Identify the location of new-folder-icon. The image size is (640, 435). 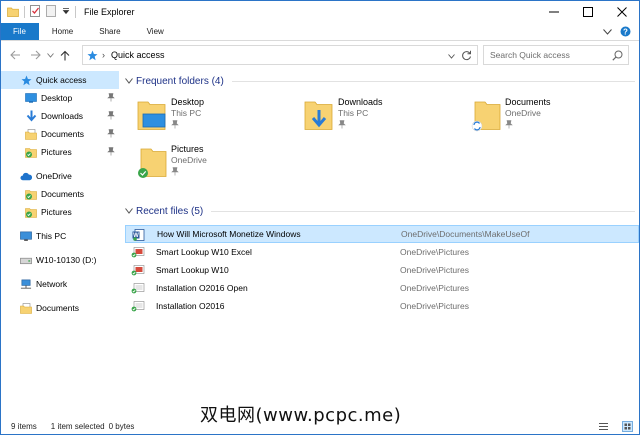
(51, 12).